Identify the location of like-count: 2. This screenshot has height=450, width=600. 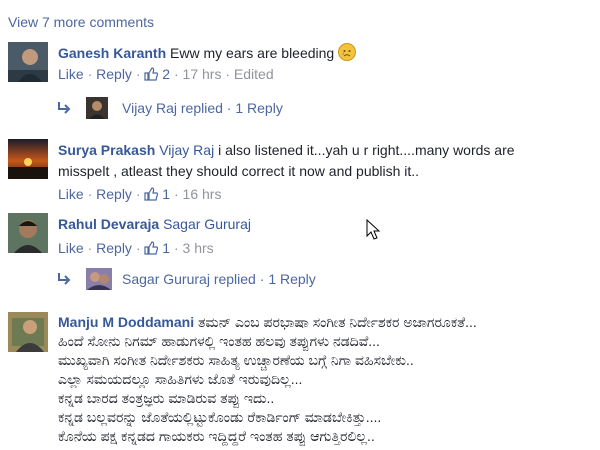
(166, 74).